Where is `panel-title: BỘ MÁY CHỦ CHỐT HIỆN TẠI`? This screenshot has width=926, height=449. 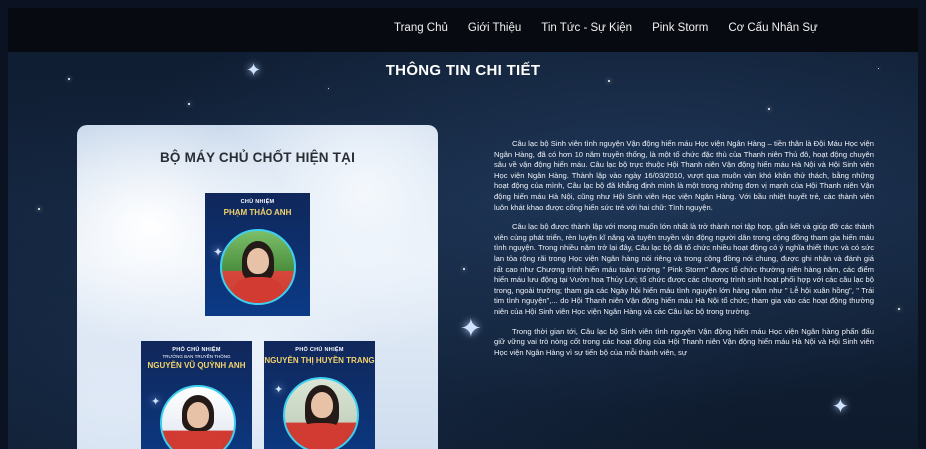
panel-title: BỘ MÁY CHỦ CHỐT HIỆN TẠI is located at coordinates (257, 157).